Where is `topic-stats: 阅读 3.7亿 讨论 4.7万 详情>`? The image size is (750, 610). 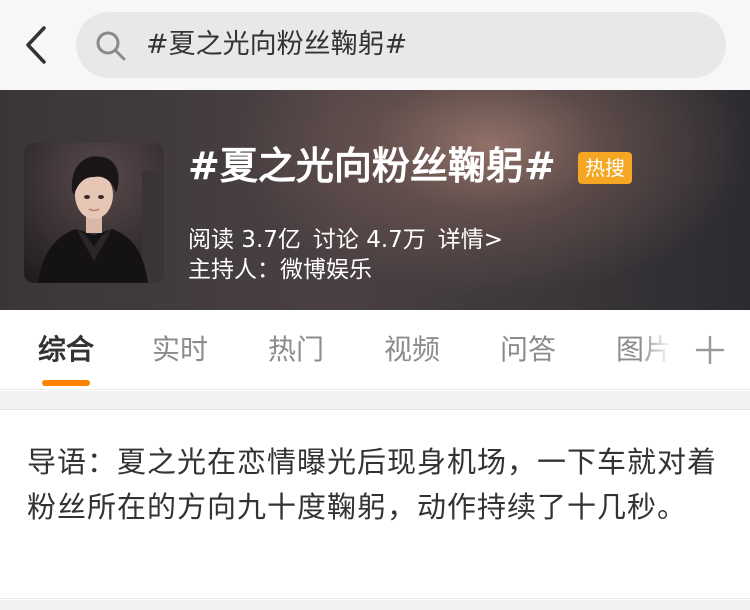 topic-stats: 阅读 3.7亿 讨论 4.7万 详情> is located at coordinates (351, 240).